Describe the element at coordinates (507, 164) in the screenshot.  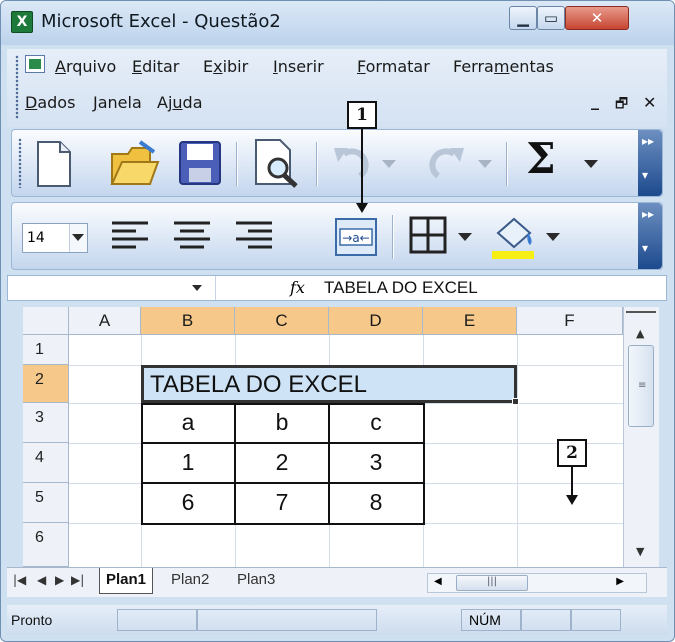
I see `toolbar-separator` at that location.